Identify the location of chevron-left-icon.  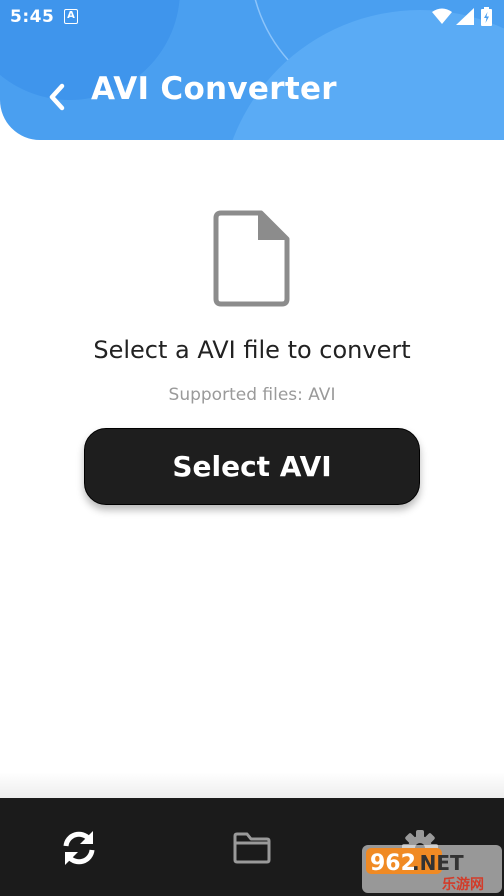
(57, 97).